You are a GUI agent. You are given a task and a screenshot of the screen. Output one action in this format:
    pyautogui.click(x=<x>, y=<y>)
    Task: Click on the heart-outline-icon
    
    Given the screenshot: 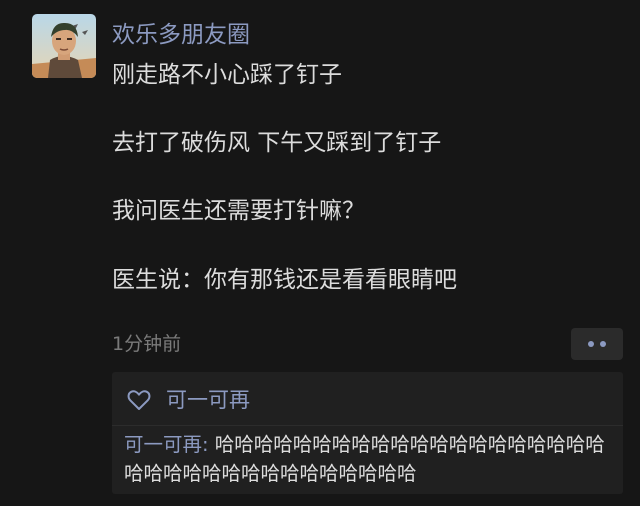 What is the action you would take?
    pyautogui.click(x=139, y=400)
    